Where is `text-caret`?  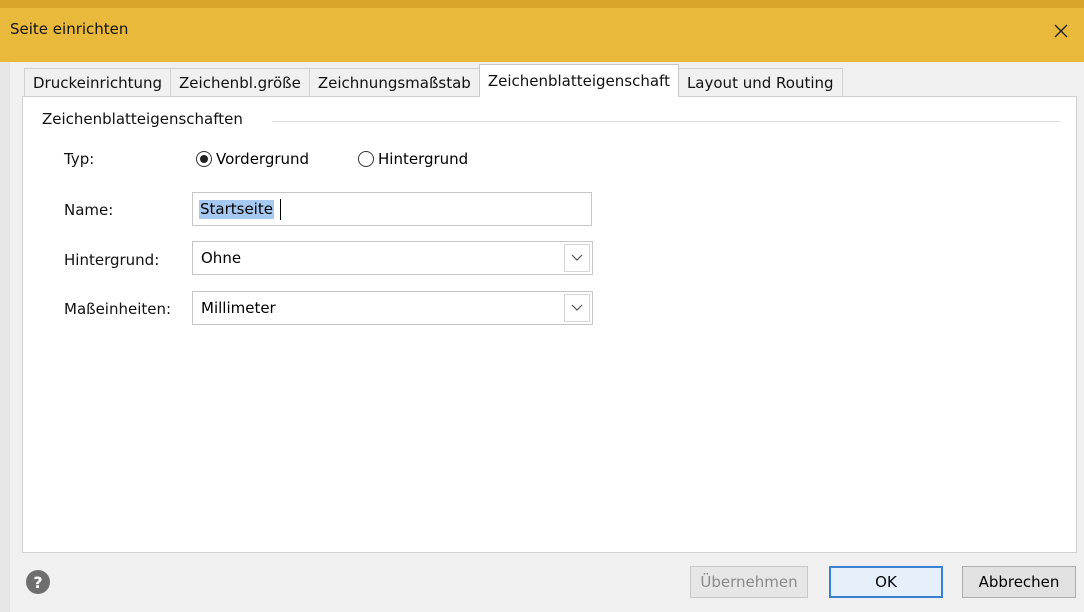 text-caret is located at coordinates (280, 209).